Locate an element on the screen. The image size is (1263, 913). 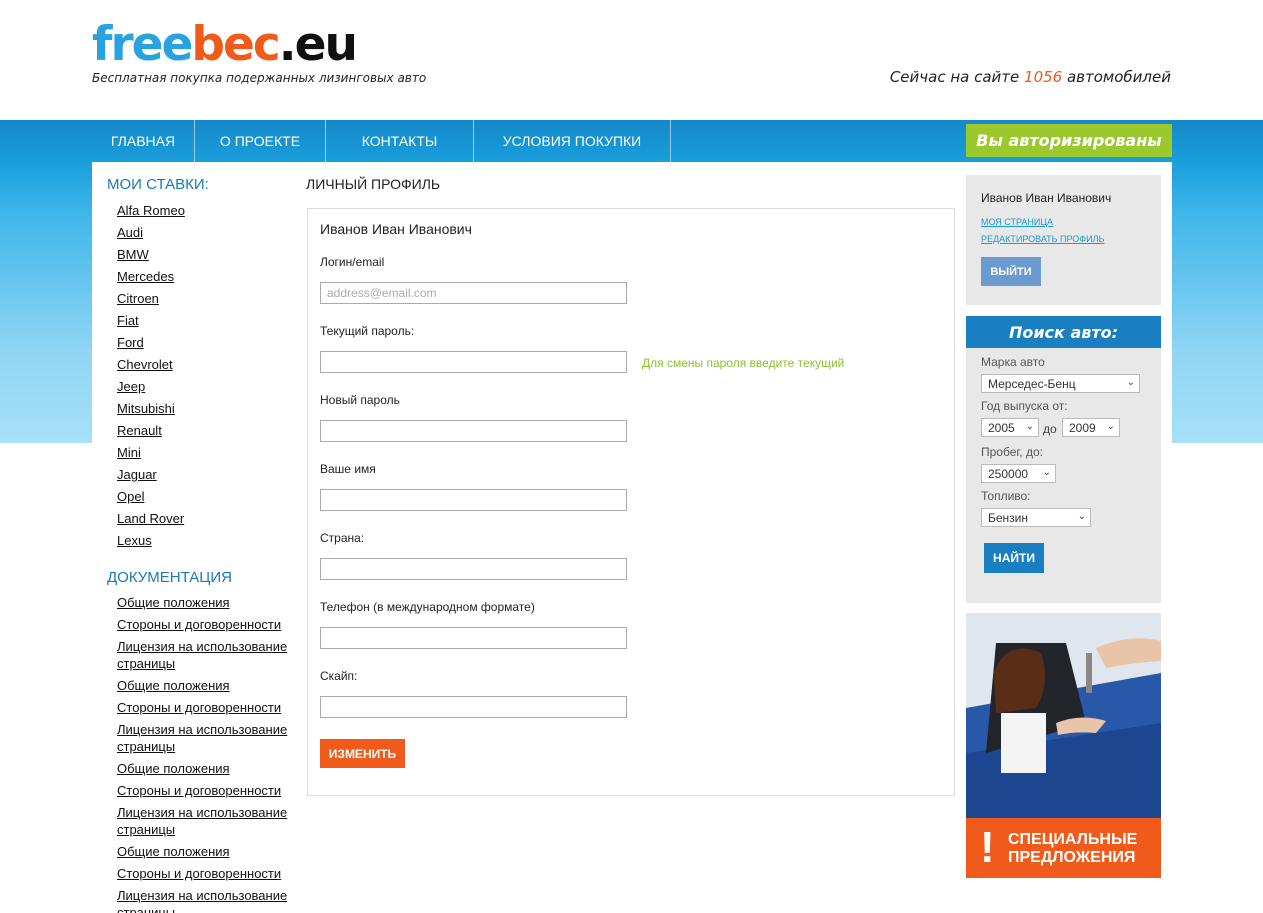
year-to-label: до is located at coordinates (1050, 429).